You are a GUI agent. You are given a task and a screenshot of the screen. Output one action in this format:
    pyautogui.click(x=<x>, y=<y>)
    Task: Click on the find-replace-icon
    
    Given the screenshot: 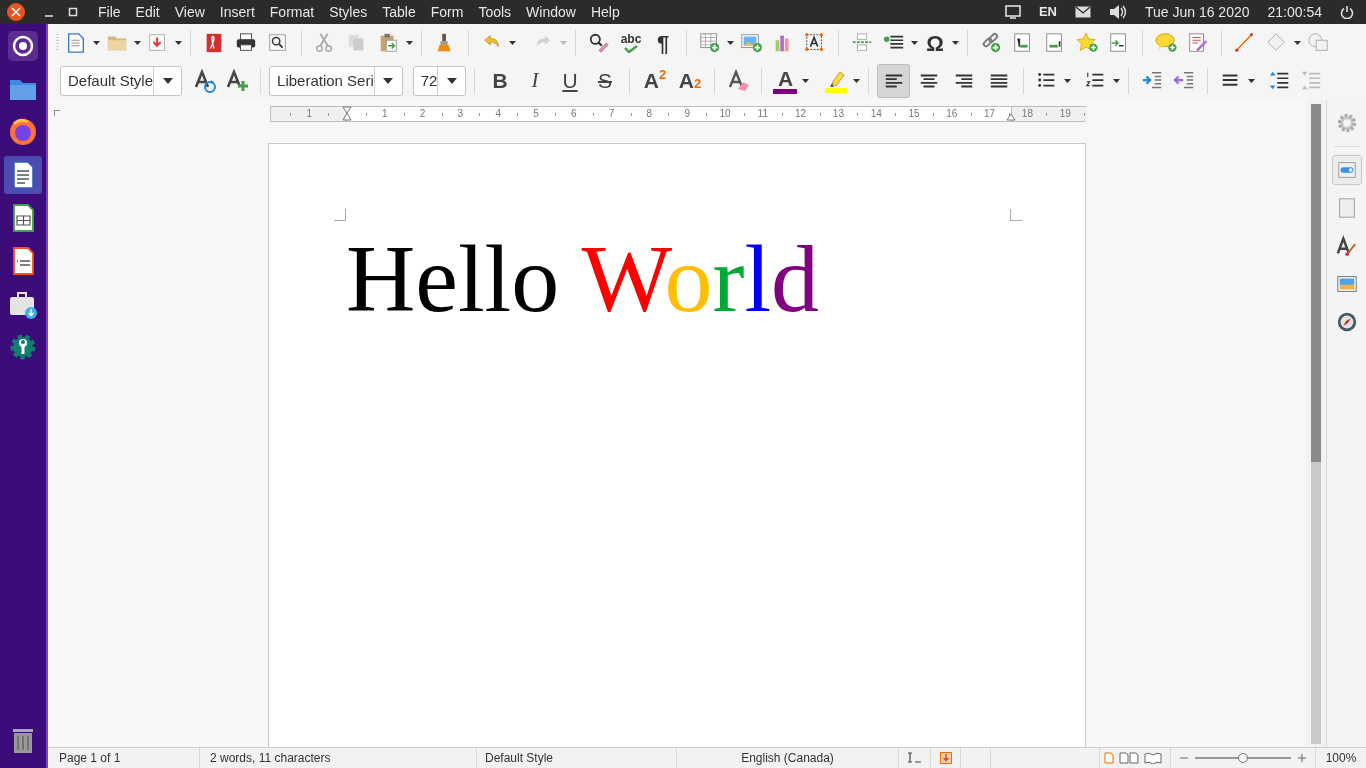 What is the action you would take?
    pyautogui.click(x=599, y=43)
    